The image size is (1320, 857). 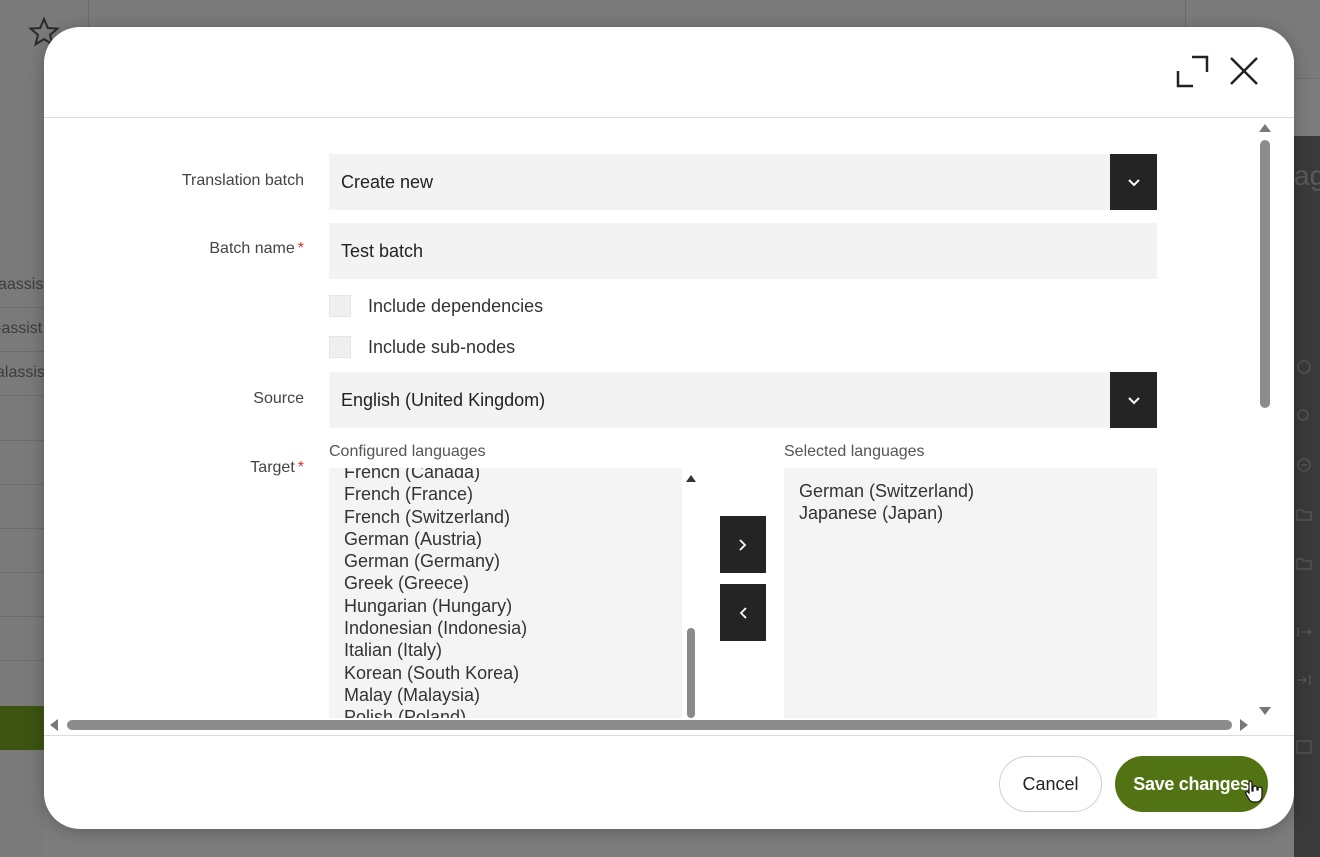 What do you see at coordinates (435, 539) in the screenshot?
I see `list-item: German (Austria)` at bounding box center [435, 539].